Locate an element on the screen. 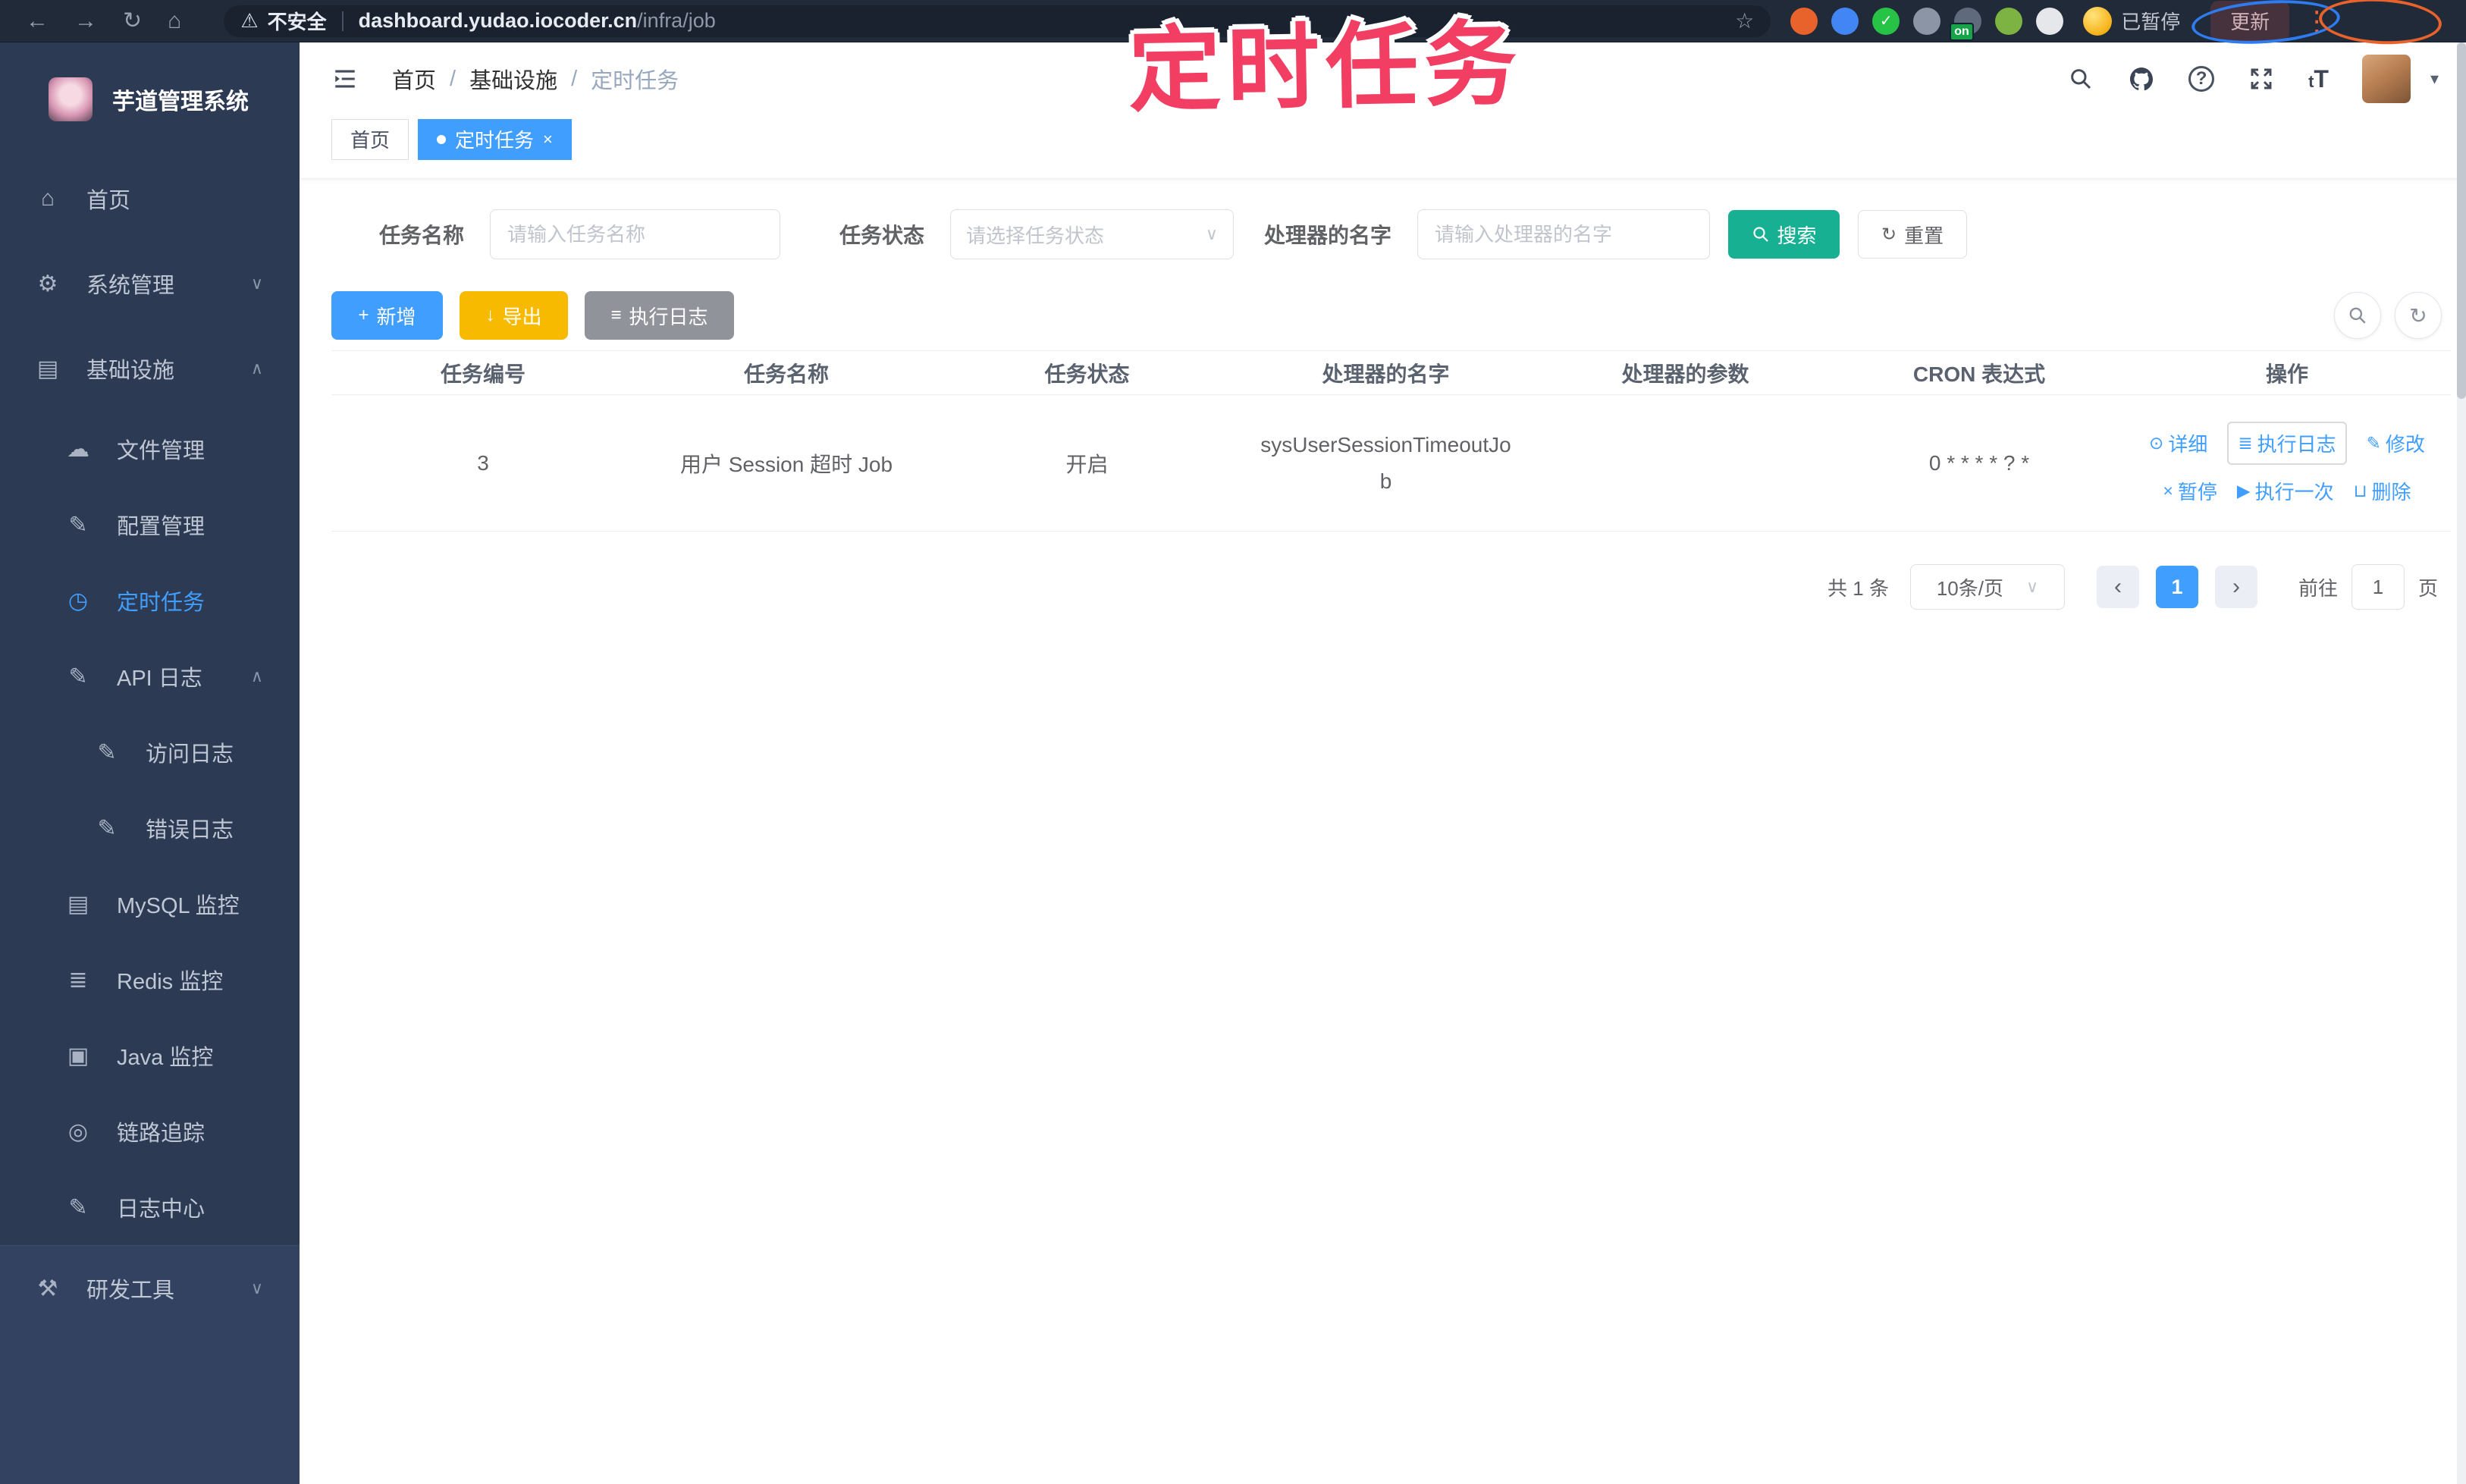 The image size is (2466, 1484). ext-puzzle-icon is located at coordinates (2050, 21).